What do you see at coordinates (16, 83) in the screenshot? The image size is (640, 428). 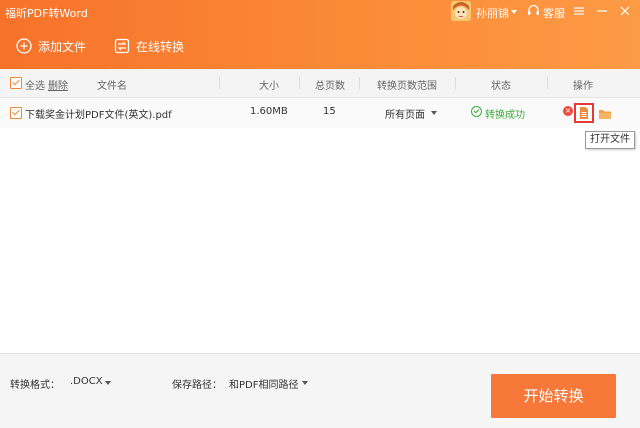 I see `select-all-checkbox` at bounding box center [16, 83].